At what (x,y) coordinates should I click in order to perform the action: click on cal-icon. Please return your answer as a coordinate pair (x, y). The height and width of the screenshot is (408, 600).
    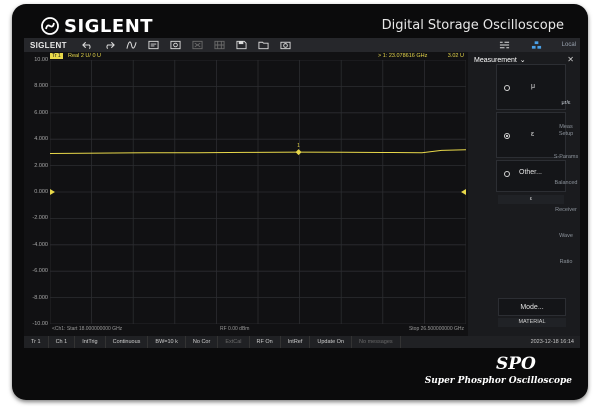
    Looking at the image, I should click on (176, 45).